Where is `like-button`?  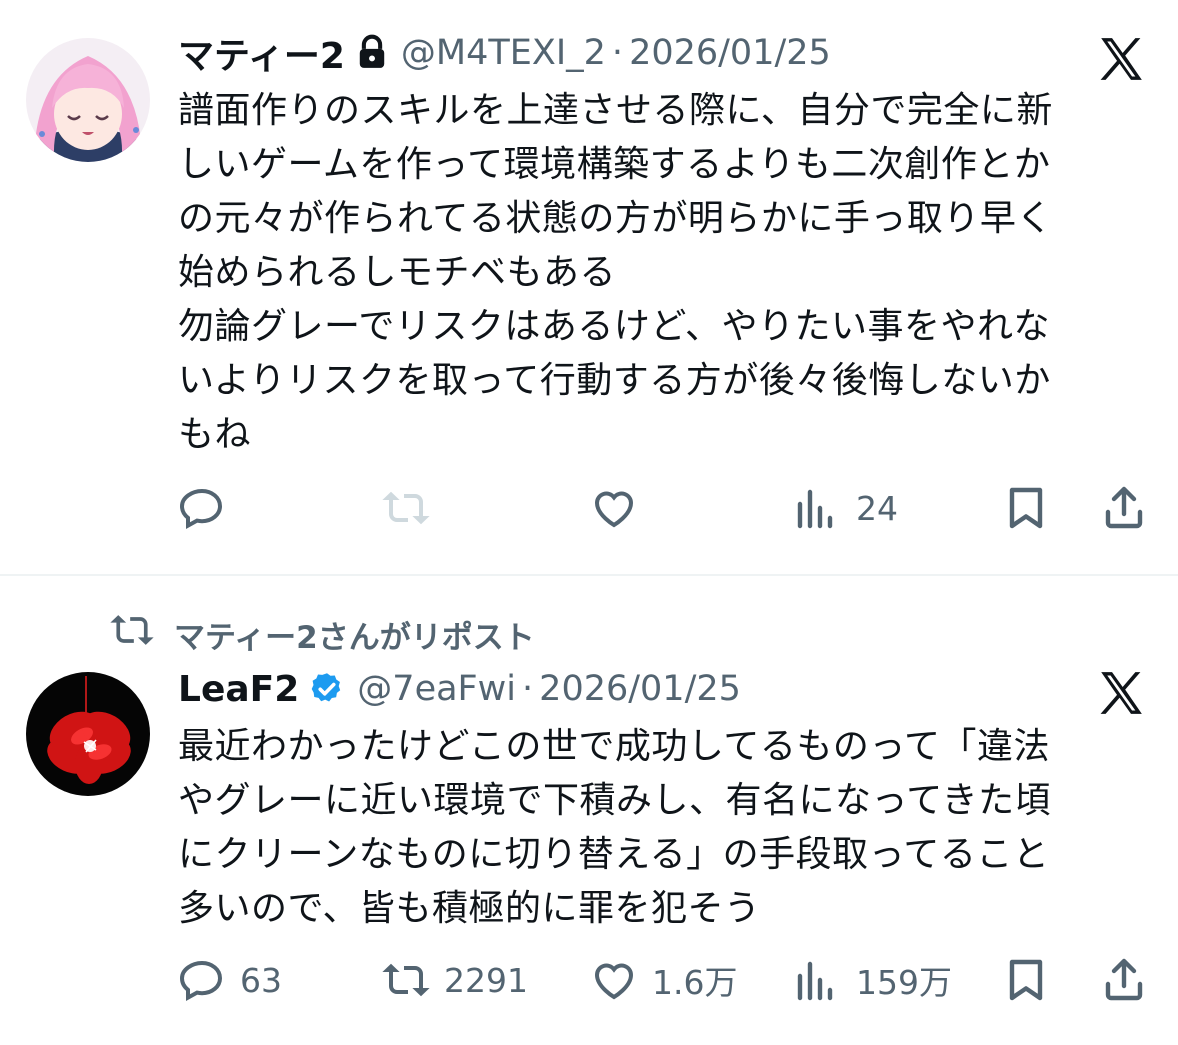 like-button is located at coordinates (621, 508).